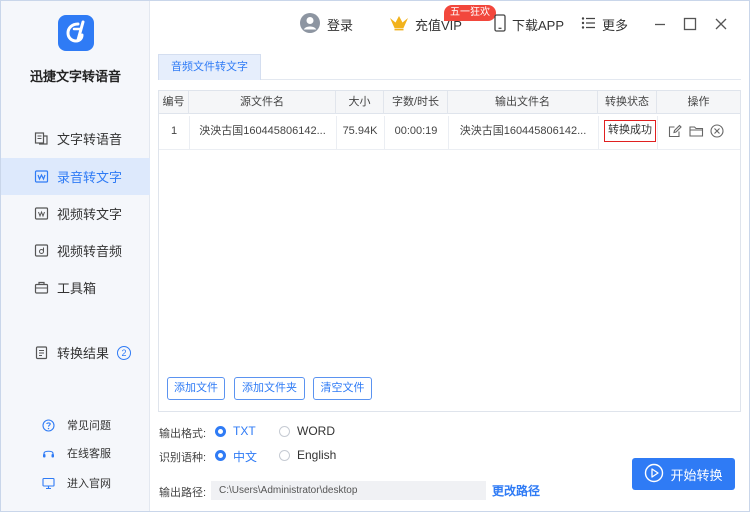 This screenshot has width=750, height=512. What do you see at coordinates (660, 24) in the screenshot?
I see `minimize-icon` at bounding box center [660, 24].